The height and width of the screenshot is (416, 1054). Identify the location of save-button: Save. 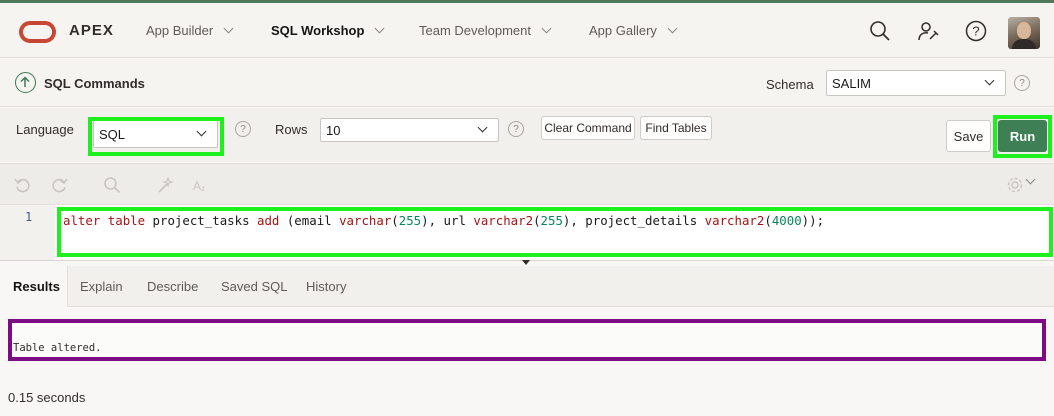
(968, 136).